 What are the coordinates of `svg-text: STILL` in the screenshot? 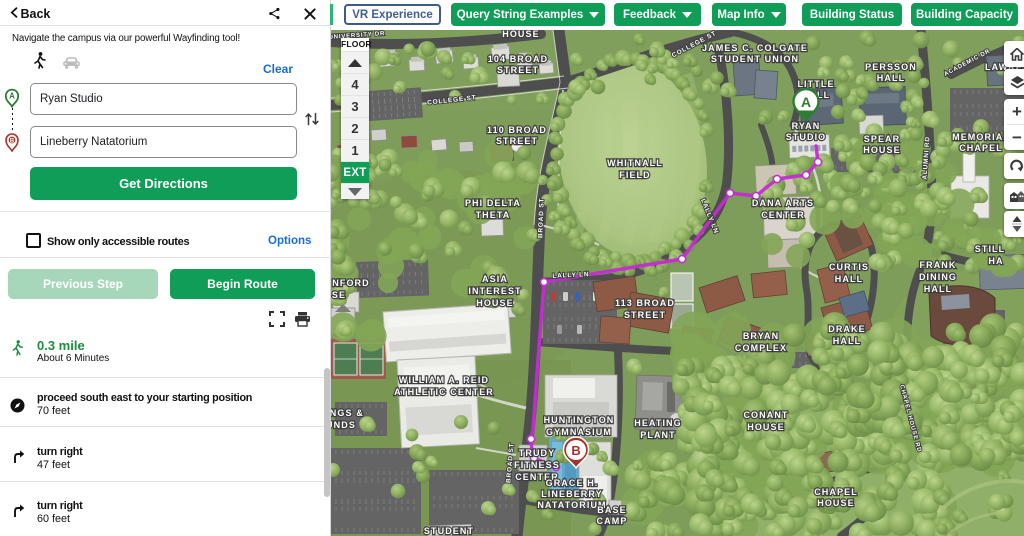 It's located at (990, 249).